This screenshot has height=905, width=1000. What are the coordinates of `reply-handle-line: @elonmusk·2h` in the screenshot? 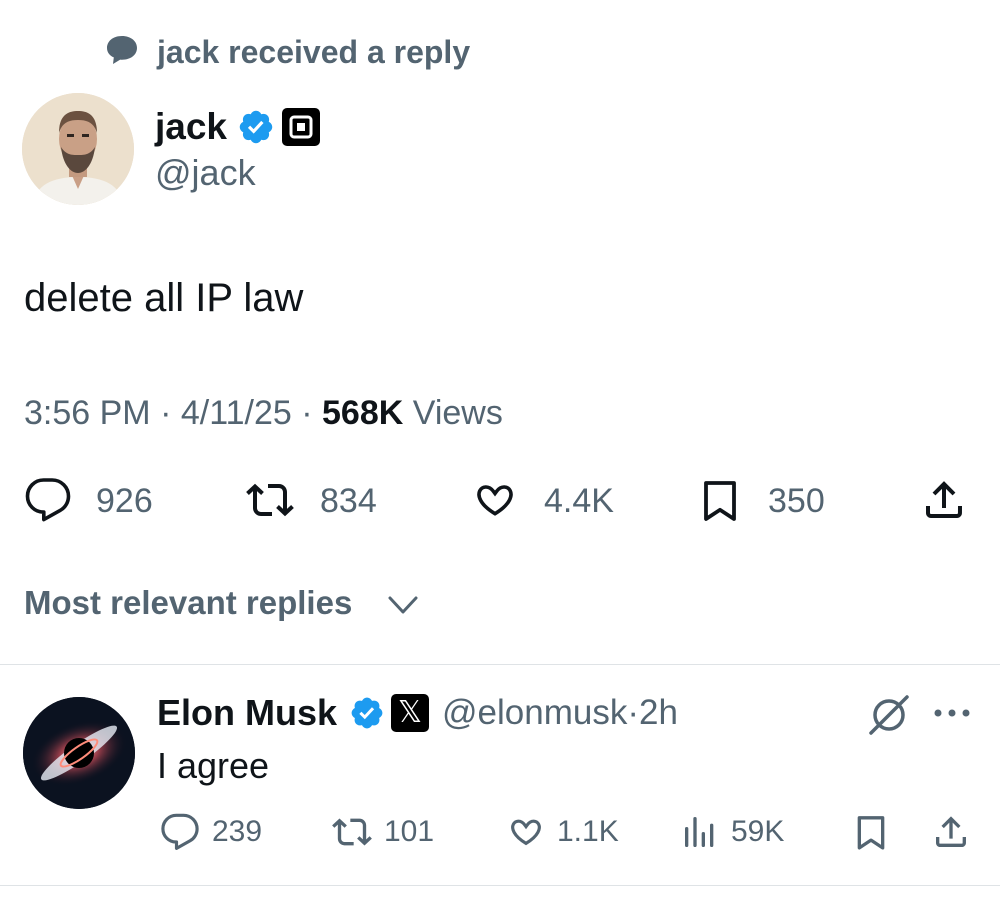 It's located at (560, 713).